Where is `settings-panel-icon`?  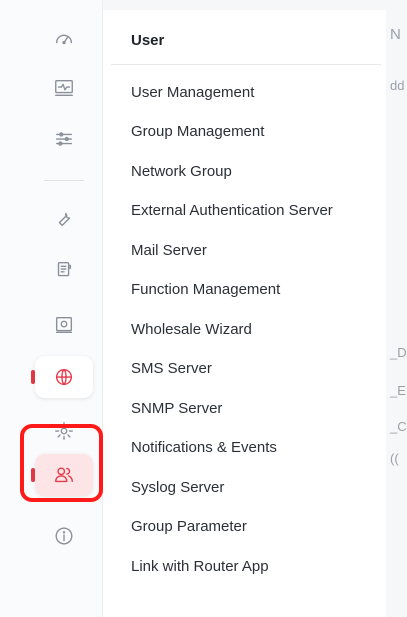
settings-panel-icon is located at coordinates (64, 325).